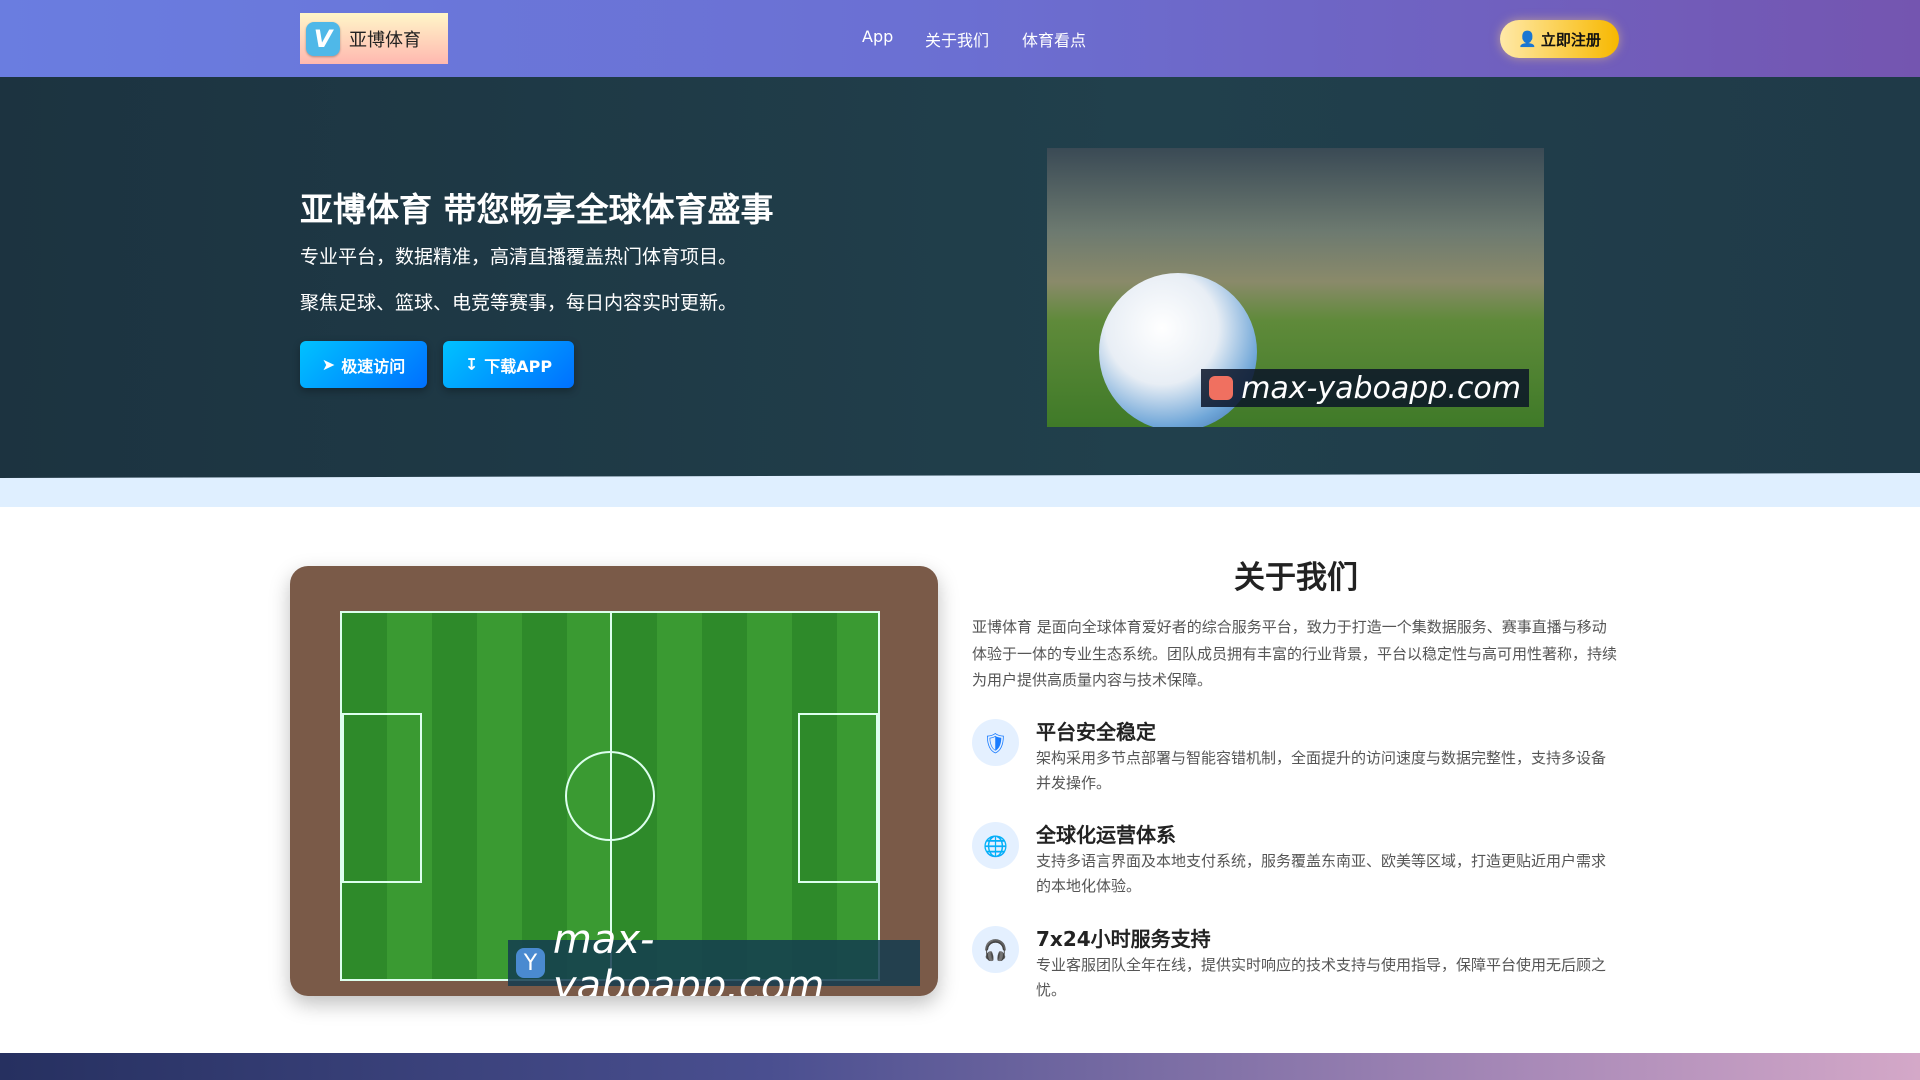  What do you see at coordinates (1096, 732) in the screenshot?
I see `feature-title: 平台安全稳定` at bounding box center [1096, 732].